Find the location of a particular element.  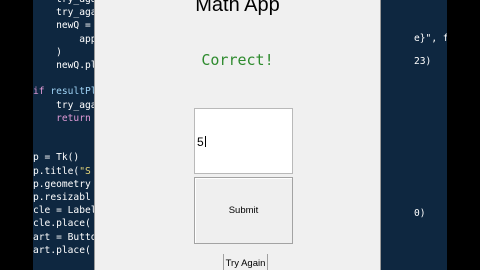

submit-label: Submit is located at coordinates (243, 210).